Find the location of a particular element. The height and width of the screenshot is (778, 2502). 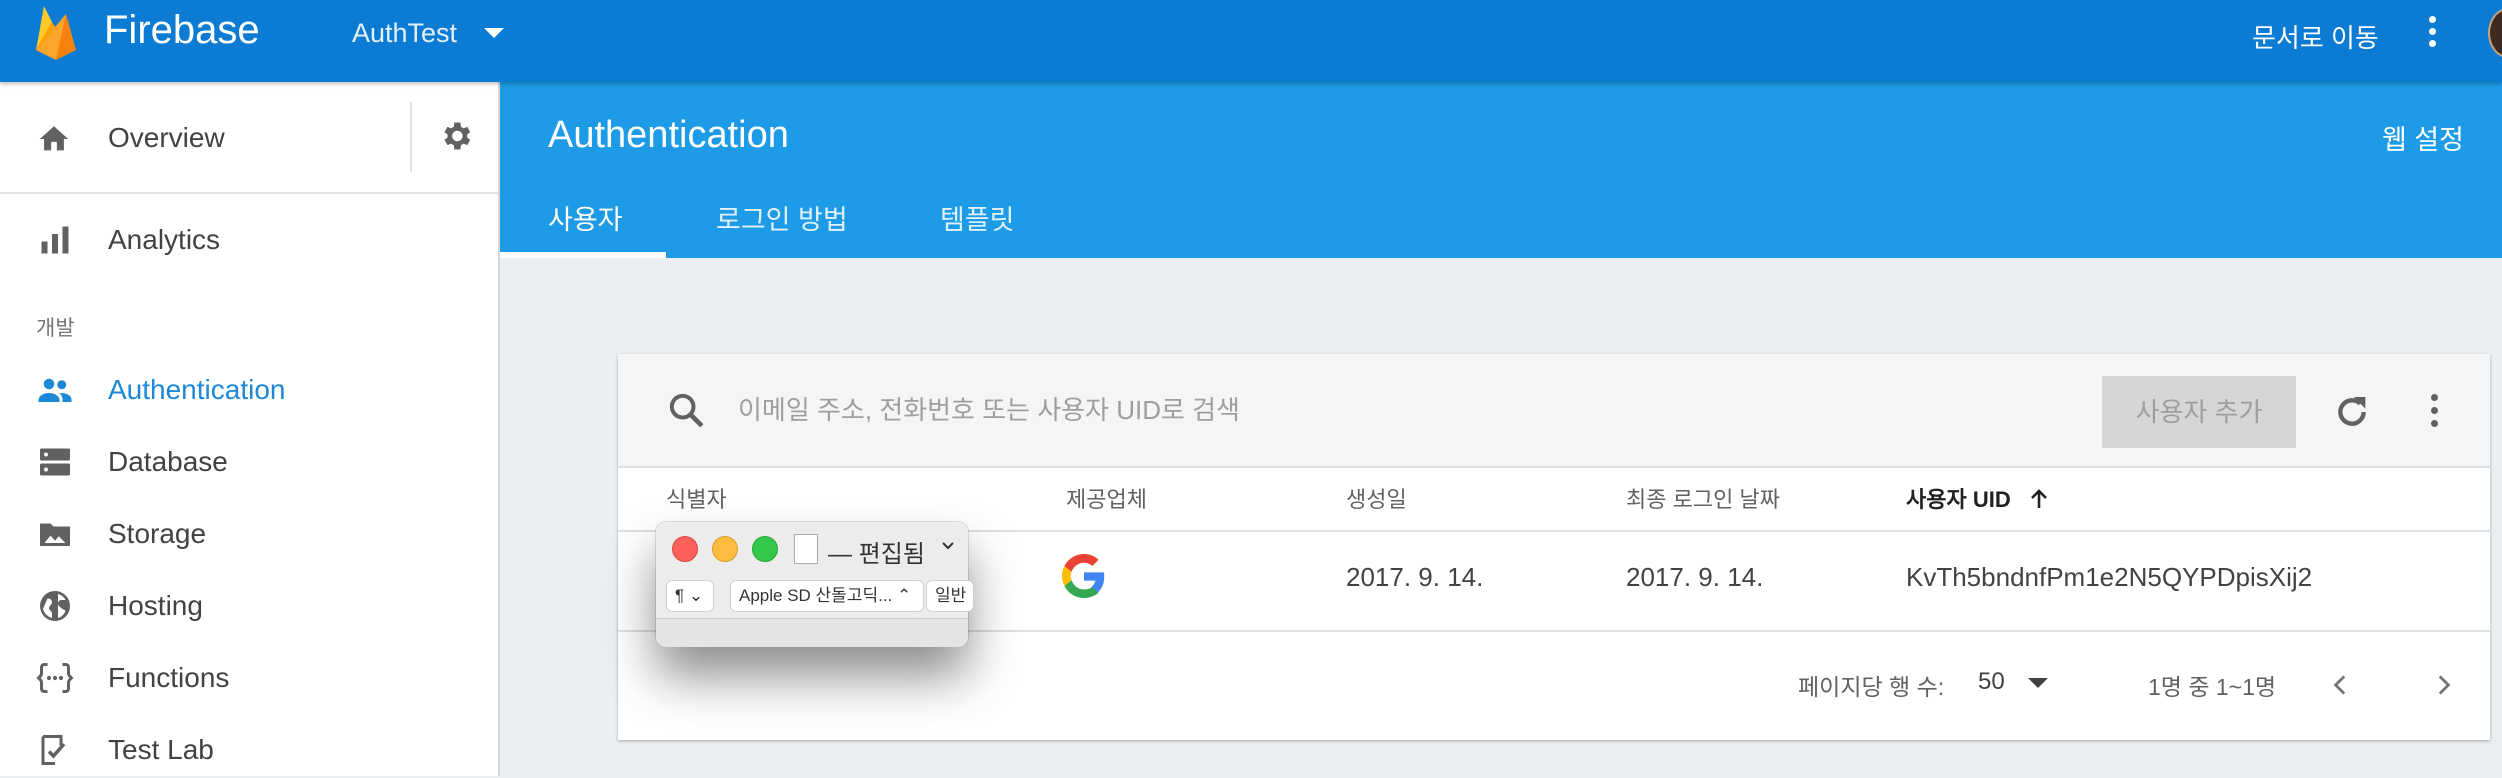

sidebar-item-test-lab: Test Lab is located at coordinates (249, 750).